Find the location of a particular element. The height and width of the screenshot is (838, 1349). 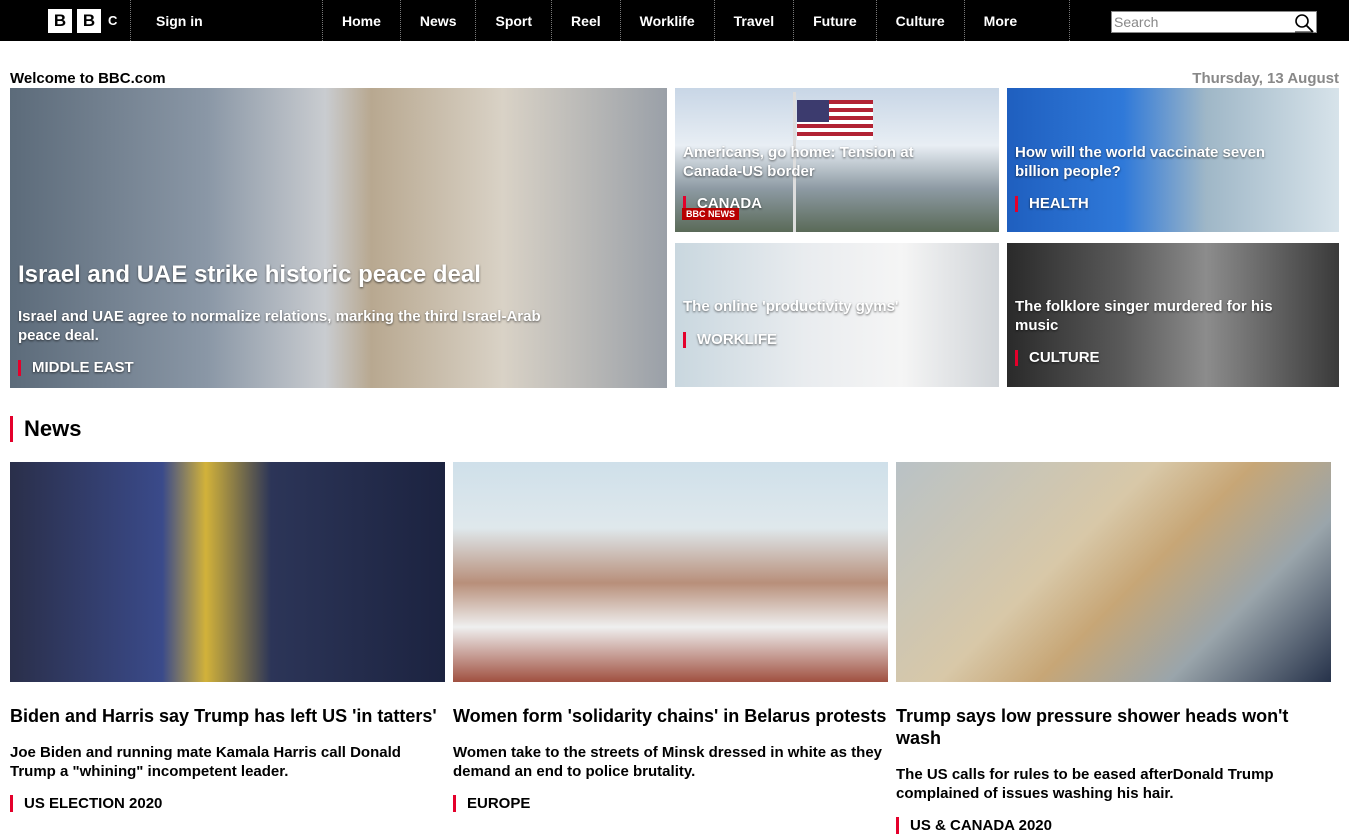

promo-worklife: The online 'productivity gyms' WORKLIFE is located at coordinates (837, 315).